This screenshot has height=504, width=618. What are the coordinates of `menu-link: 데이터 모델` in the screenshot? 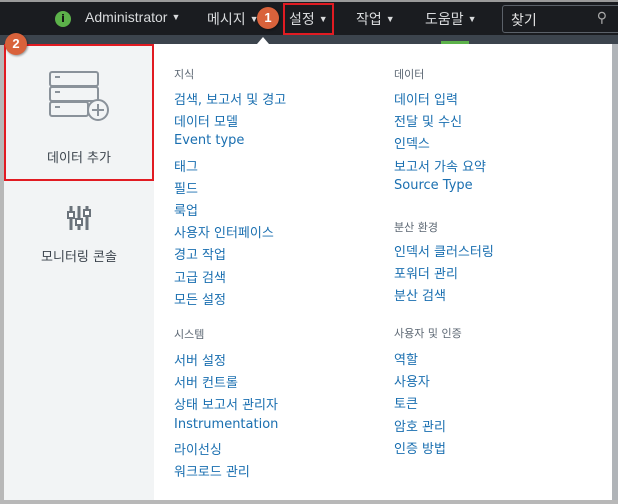 It's located at (206, 120).